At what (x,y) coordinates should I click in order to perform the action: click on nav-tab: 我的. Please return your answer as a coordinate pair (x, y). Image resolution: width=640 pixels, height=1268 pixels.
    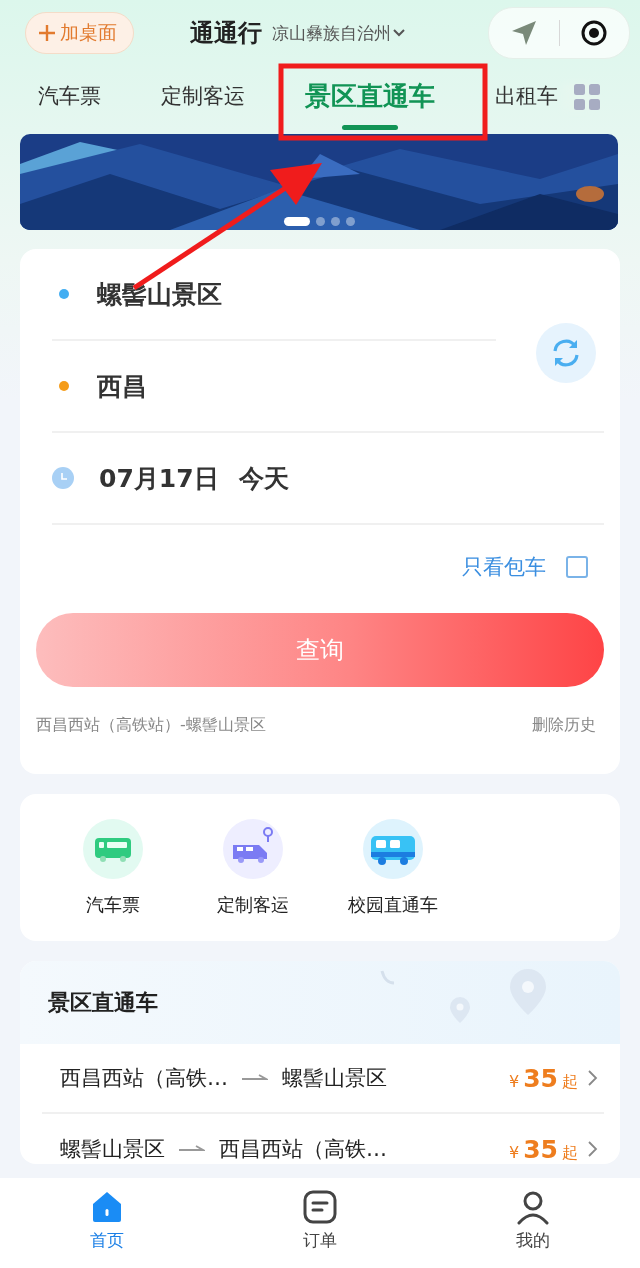
    Looking at the image, I should click on (533, 1223).